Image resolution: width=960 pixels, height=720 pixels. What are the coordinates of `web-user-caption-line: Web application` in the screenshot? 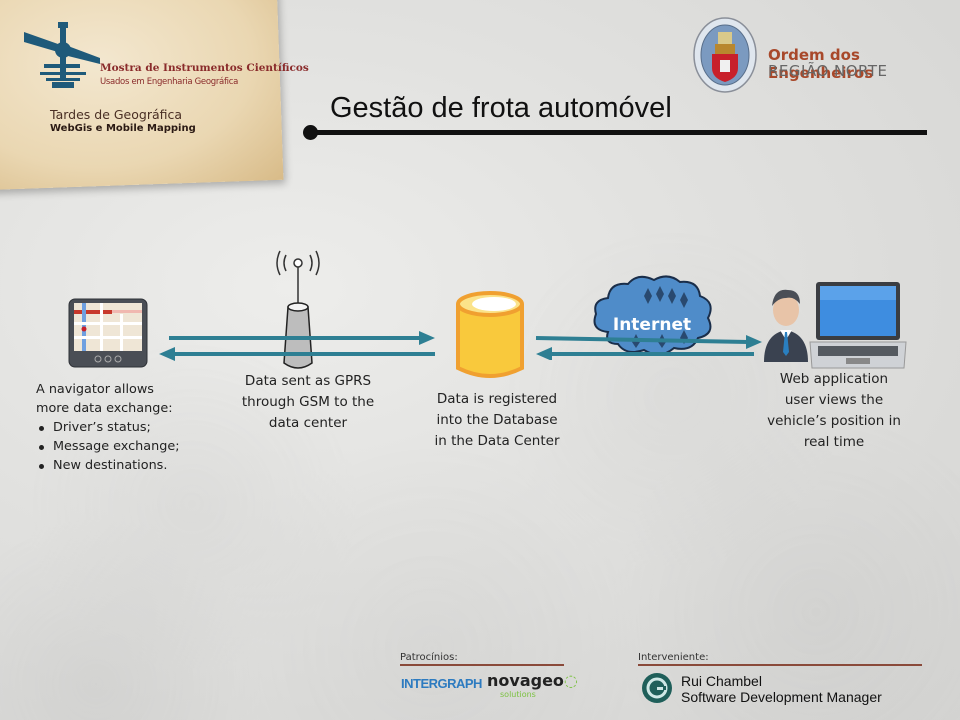 It's located at (834, 379).